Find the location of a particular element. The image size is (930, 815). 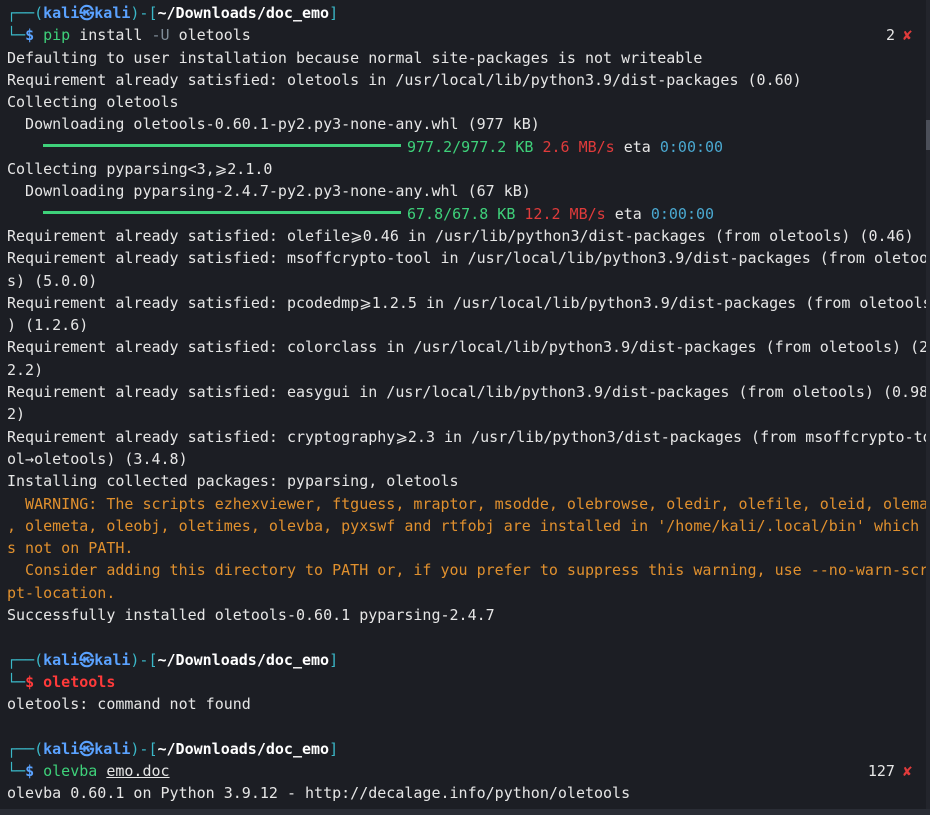

command-args-rest: oletools is located at coordinates (210, 35).